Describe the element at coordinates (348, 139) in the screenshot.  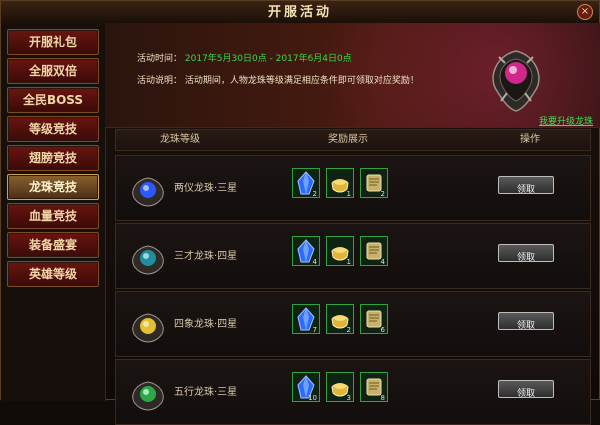
I see `column-header-rewards: 奖励展示` at that location.